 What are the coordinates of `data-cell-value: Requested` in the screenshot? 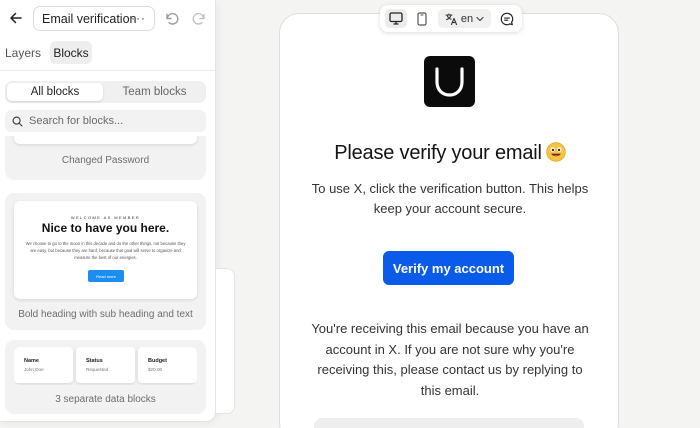 It's located at (97, 369).